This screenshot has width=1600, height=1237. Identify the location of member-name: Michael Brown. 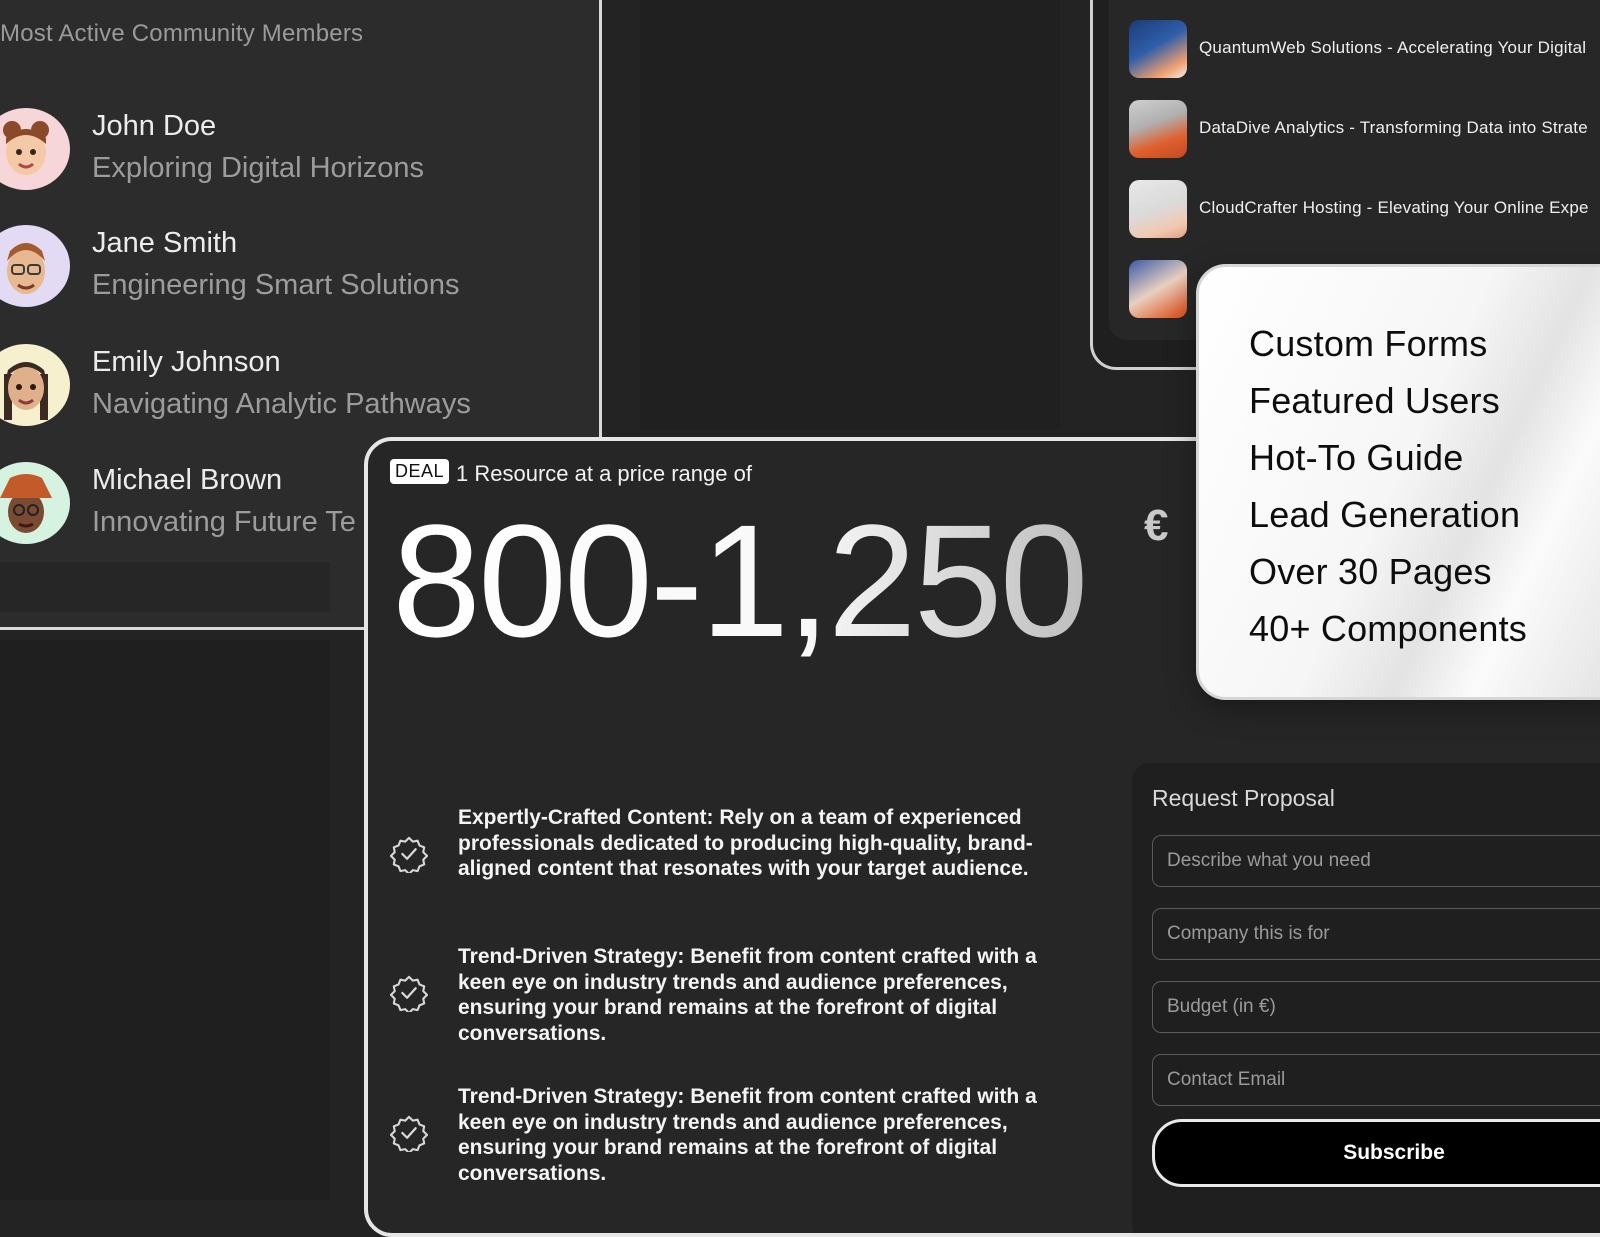
(187, 480).